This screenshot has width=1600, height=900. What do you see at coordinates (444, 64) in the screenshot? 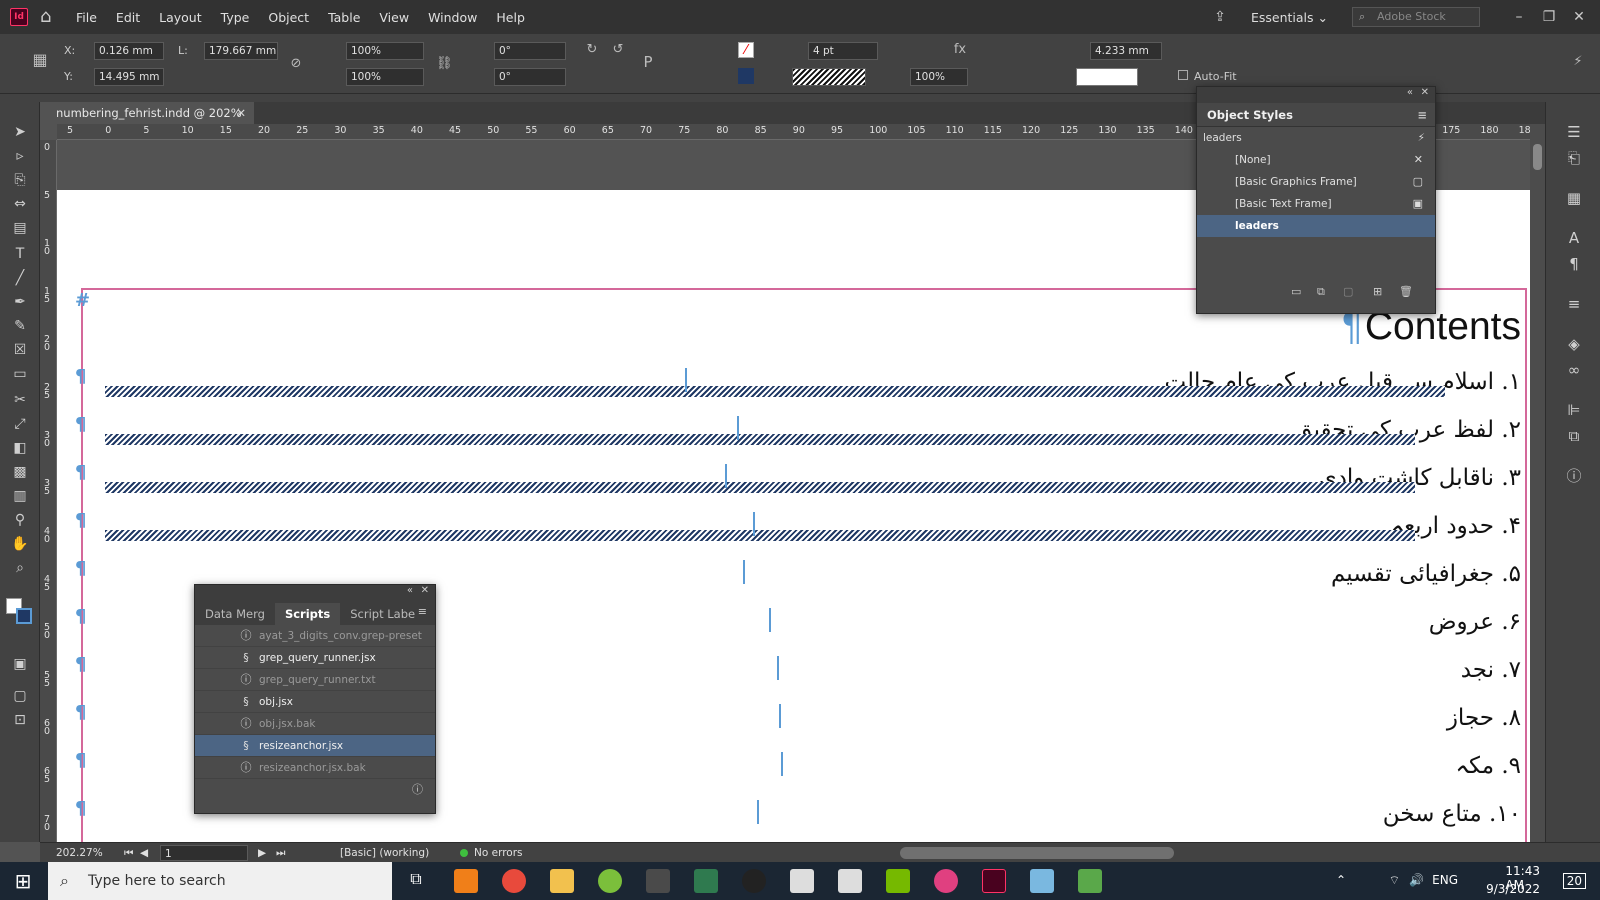
I see `chain-icon: ⛓` at bounding box center [444, 64].